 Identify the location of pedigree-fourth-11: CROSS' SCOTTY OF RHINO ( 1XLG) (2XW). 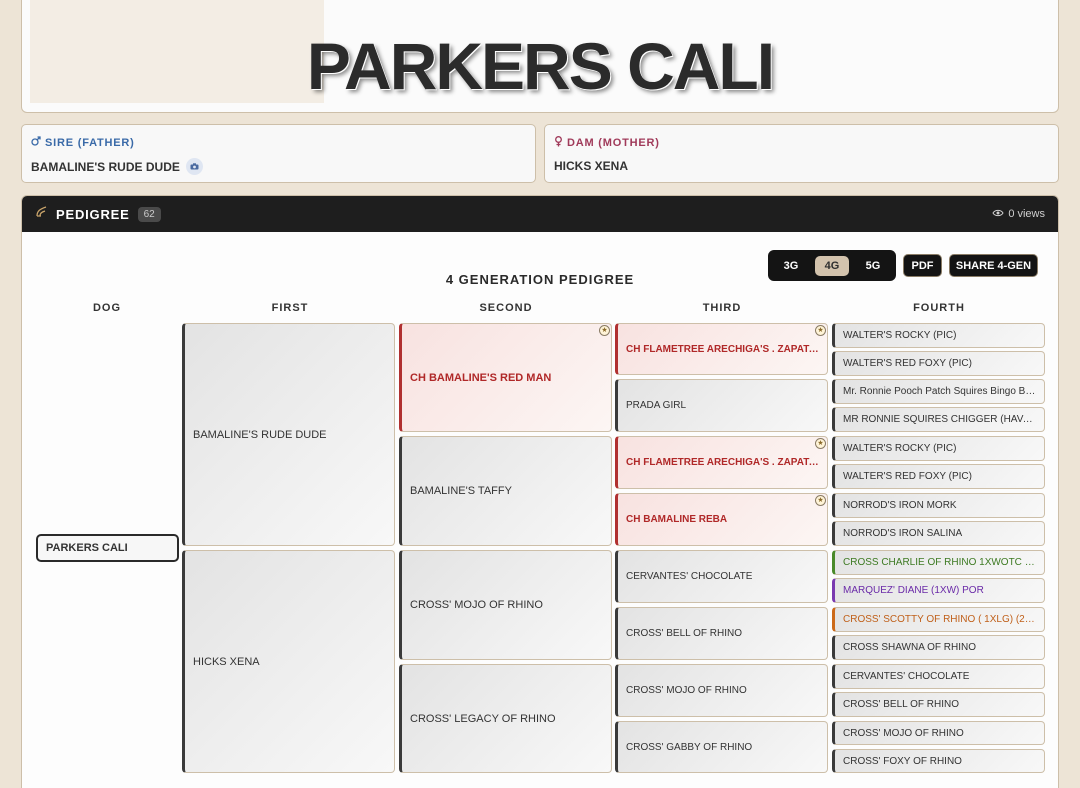
(938, 619).